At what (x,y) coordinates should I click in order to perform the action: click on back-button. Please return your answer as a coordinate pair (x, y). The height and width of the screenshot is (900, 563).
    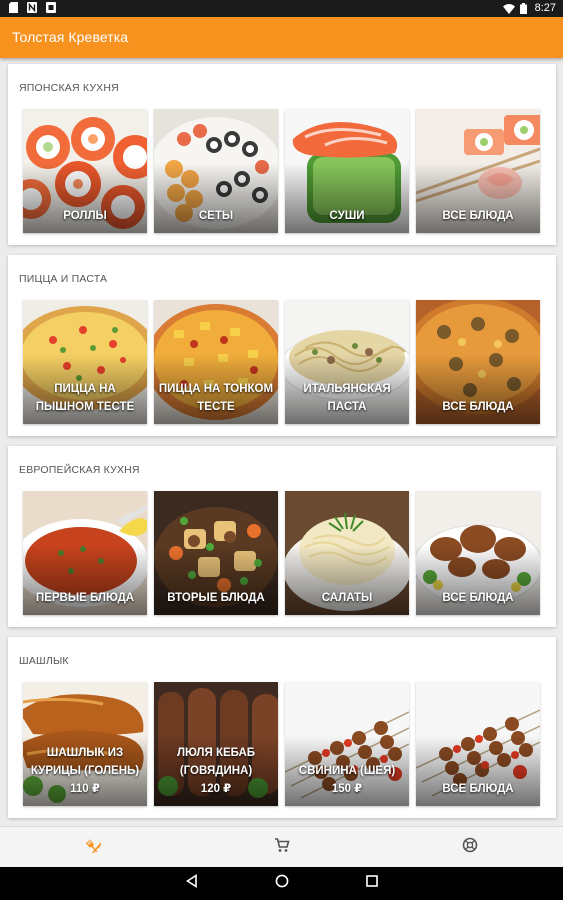
    Looking at the image, I should click on (192, 883).